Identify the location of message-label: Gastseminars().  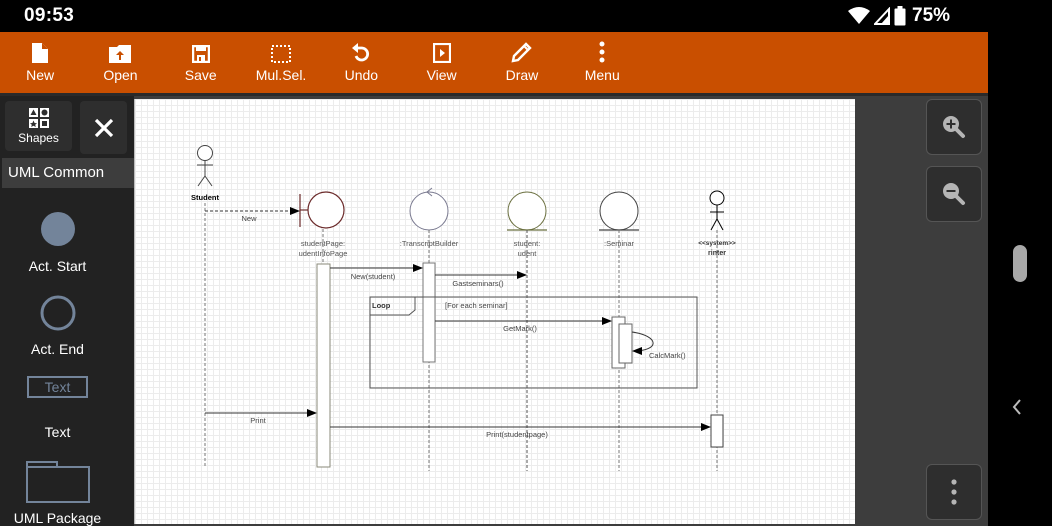
(478, 283).